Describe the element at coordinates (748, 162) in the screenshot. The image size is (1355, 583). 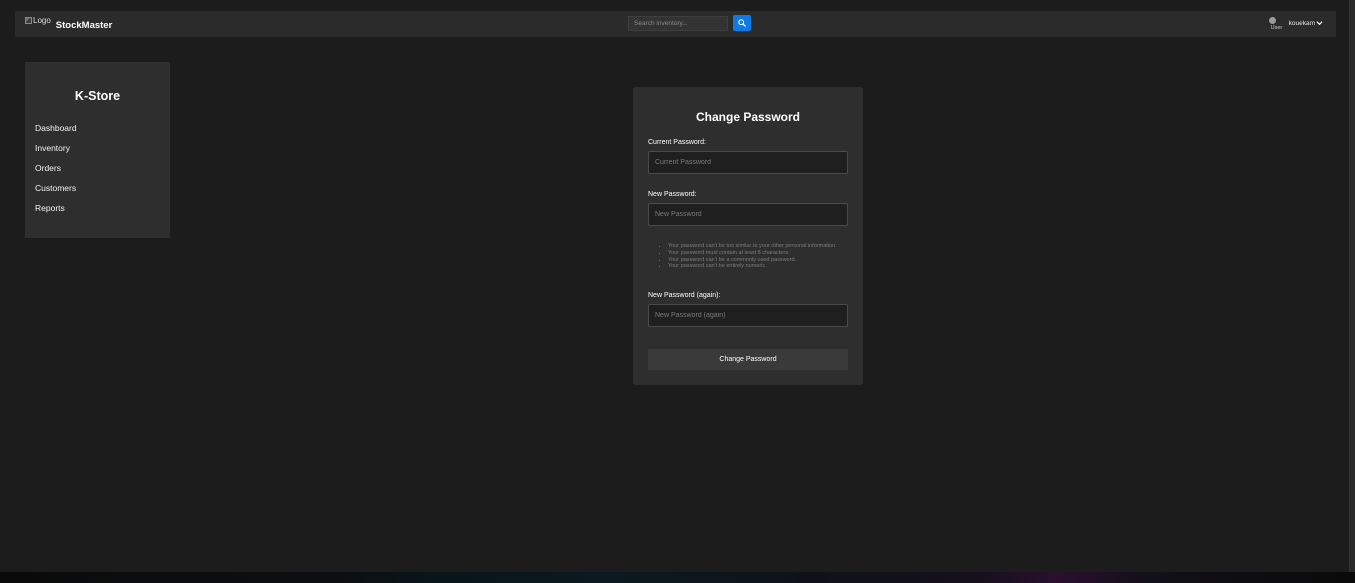
I see `current-password-field` at that location.